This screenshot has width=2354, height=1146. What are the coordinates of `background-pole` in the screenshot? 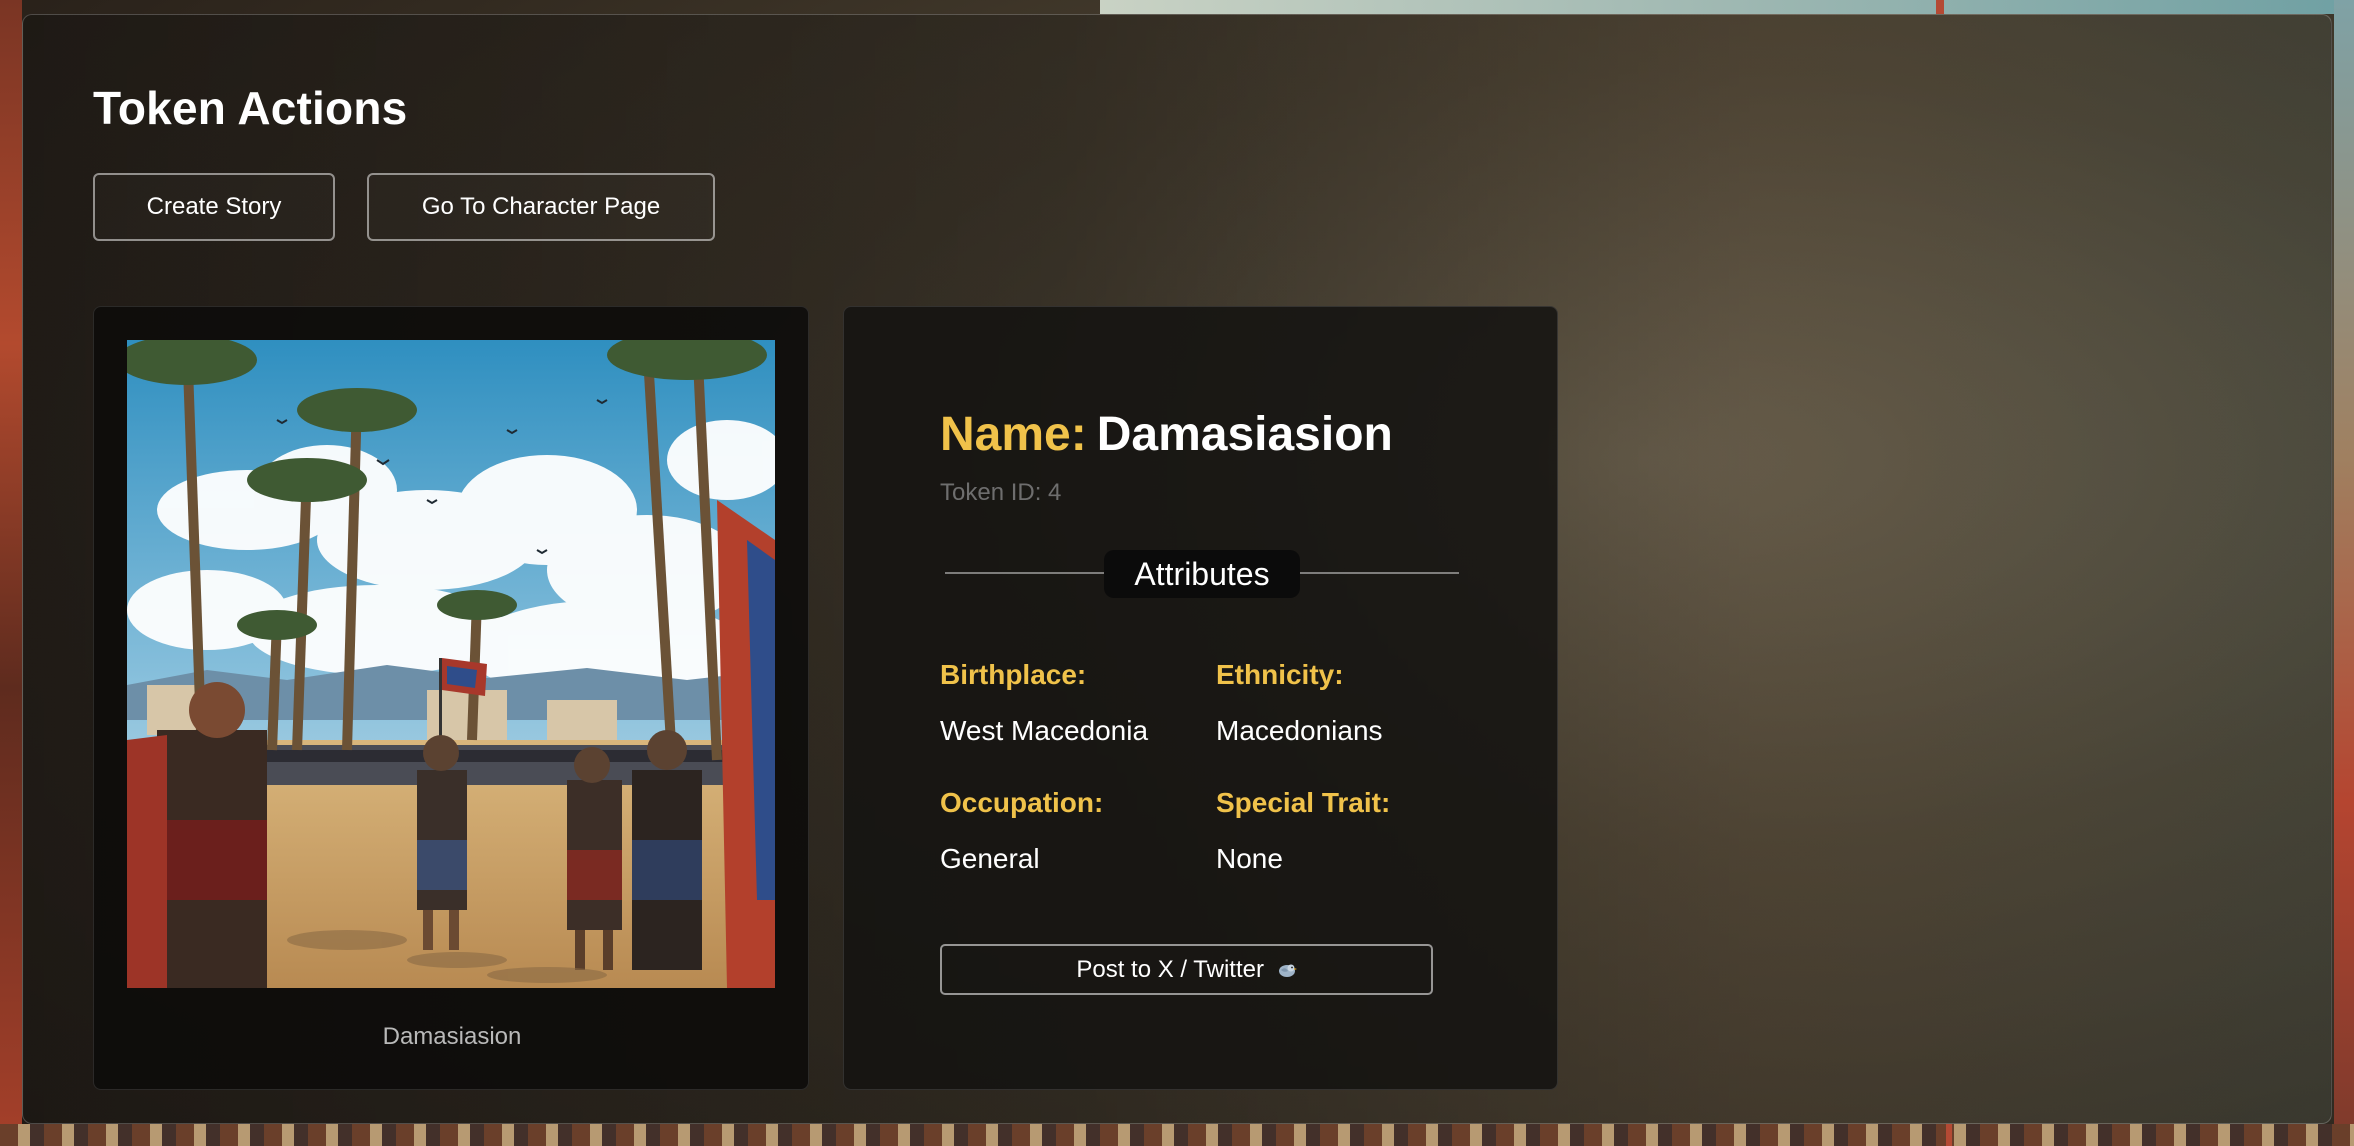 It's located at (1940, 7).